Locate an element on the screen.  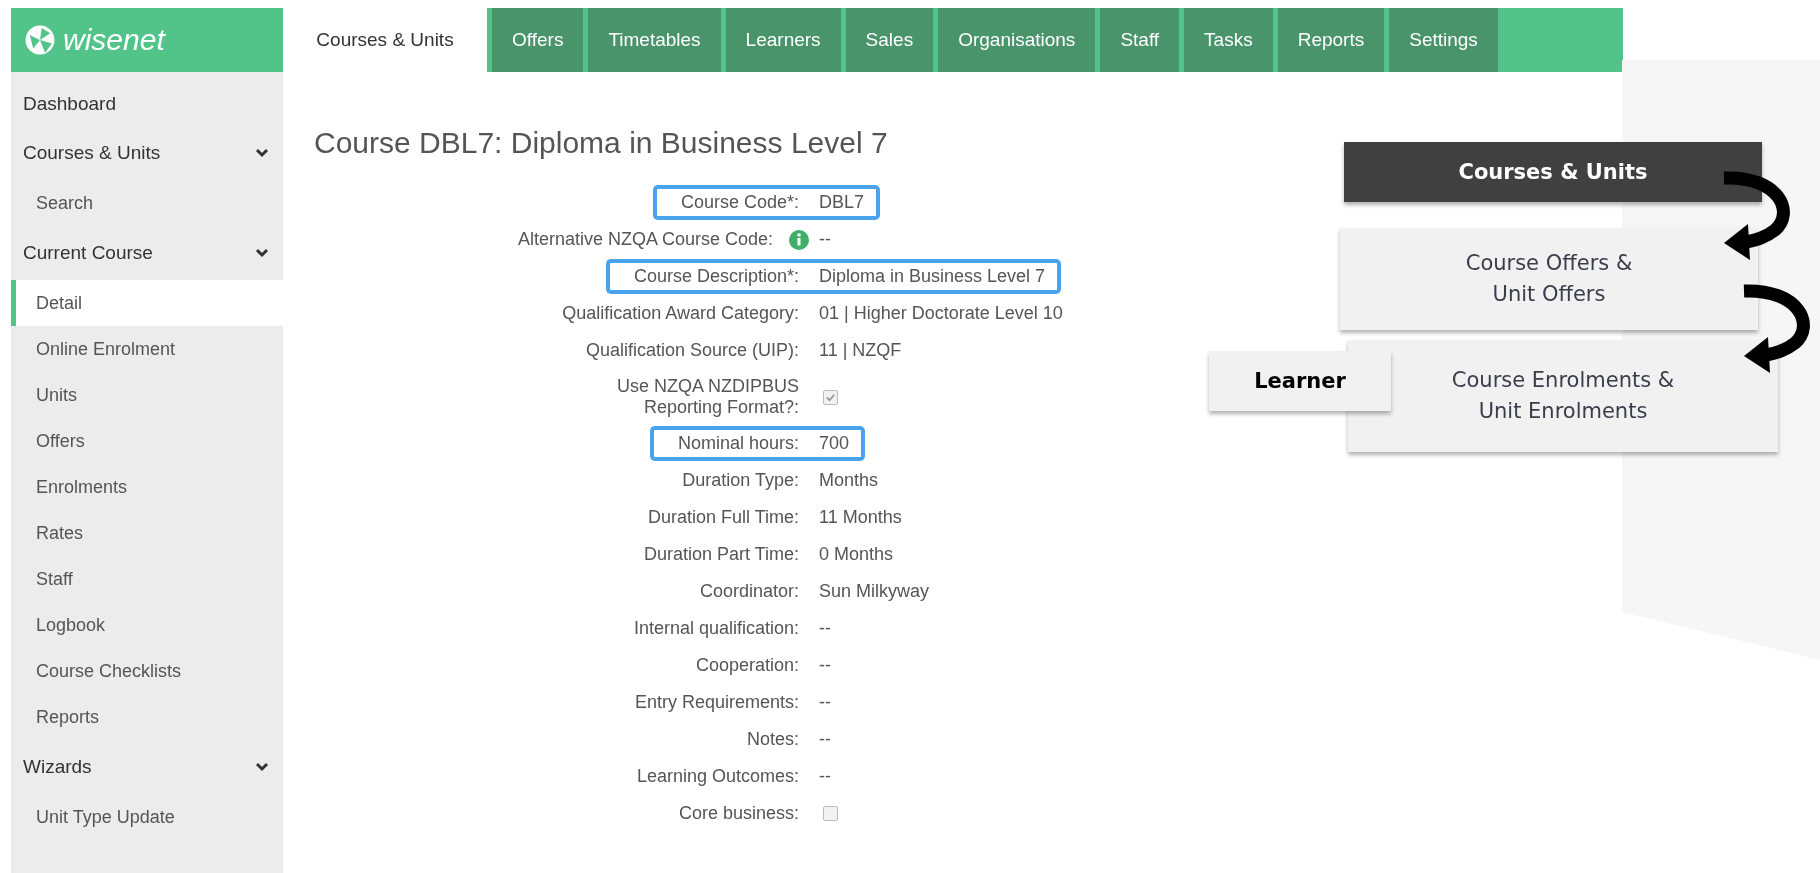
info-icon is located at coordinates (799, 239).